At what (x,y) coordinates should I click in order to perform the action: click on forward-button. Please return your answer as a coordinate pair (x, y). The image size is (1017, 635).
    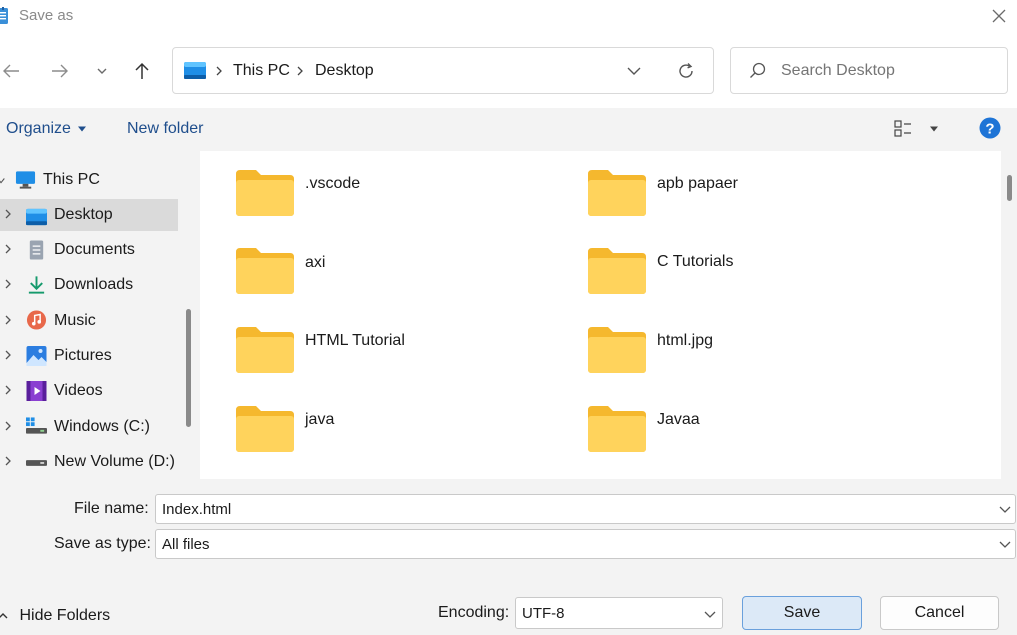
    Looking at the image, I should click on (60, 71).